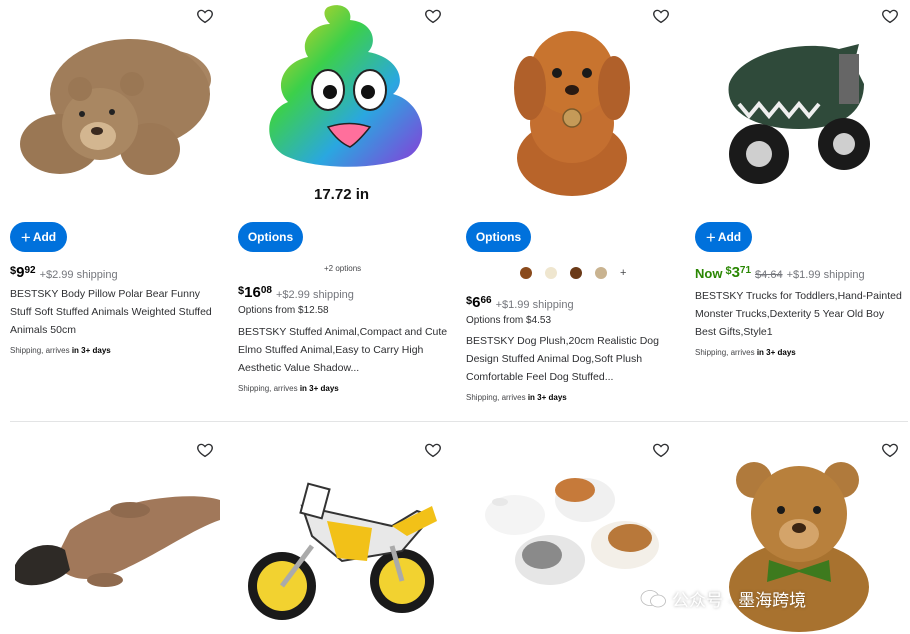 Image resolution: width=910 pixels, height=634 pixels. I want to click on options-from-price: Options from $4.53, so click(509, 320).